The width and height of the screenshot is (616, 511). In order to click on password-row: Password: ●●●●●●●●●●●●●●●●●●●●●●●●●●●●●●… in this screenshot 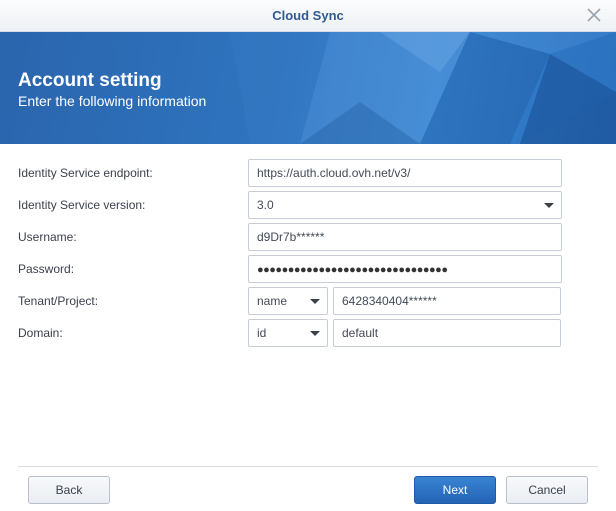, I will do `click(308, 269)`.